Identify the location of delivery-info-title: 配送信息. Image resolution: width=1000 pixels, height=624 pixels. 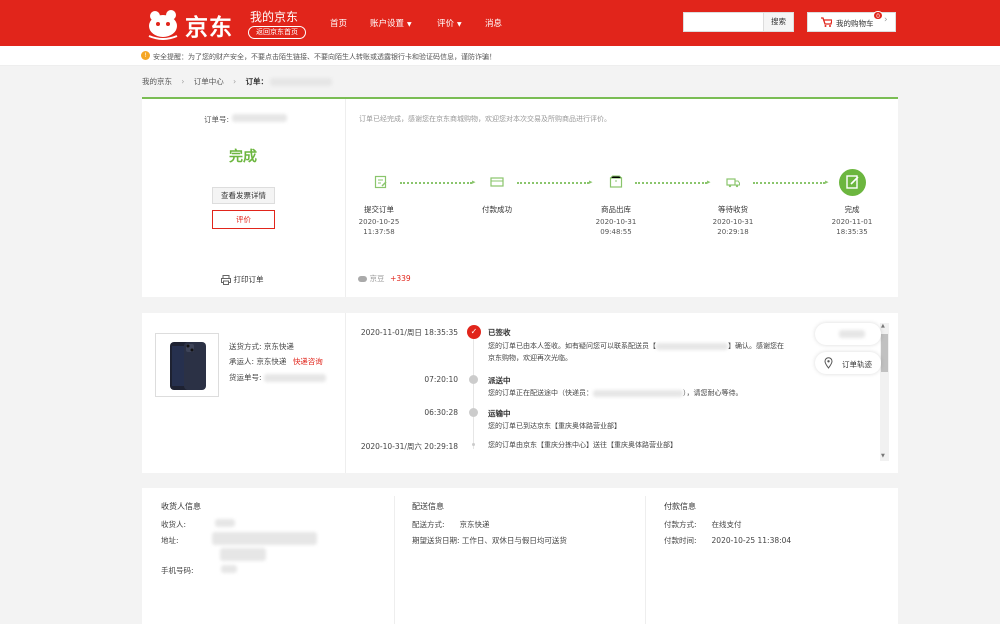
(428, 506).